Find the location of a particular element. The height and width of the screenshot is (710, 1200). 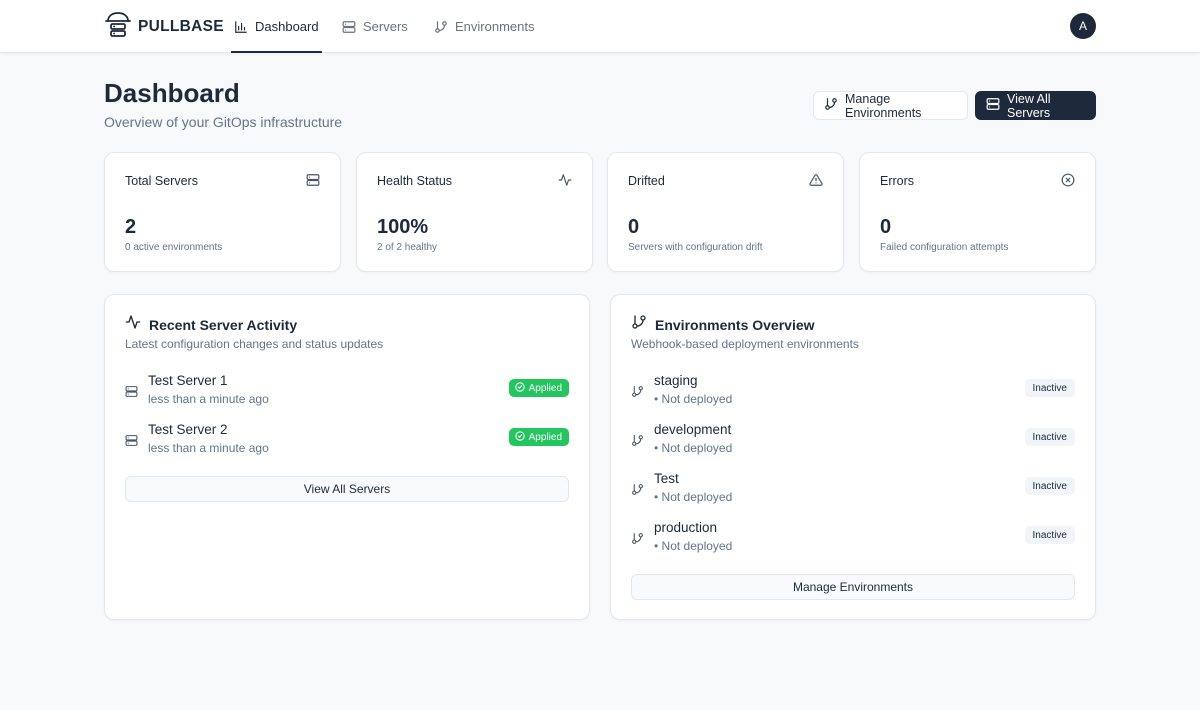

manage-environments-button: Manage Environments is located at coordinates (890, 105).